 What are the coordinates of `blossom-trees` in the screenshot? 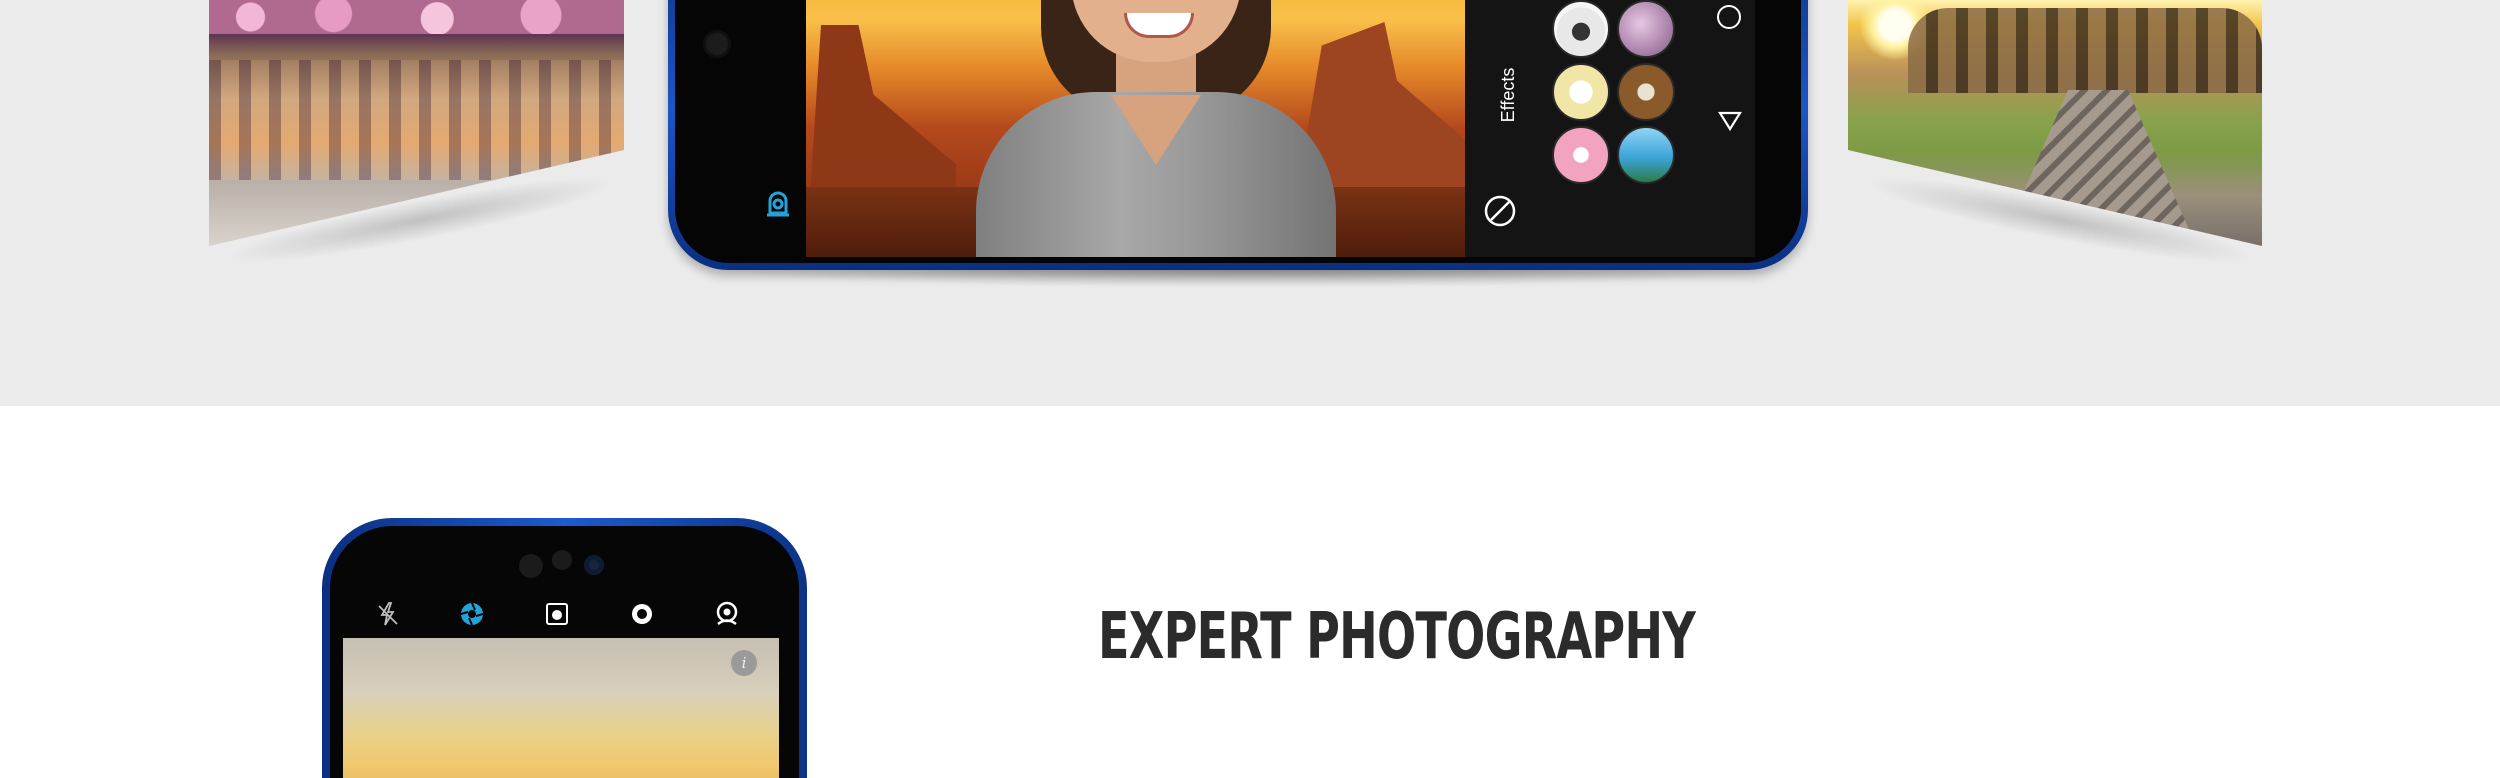 It's located at (416, 17).